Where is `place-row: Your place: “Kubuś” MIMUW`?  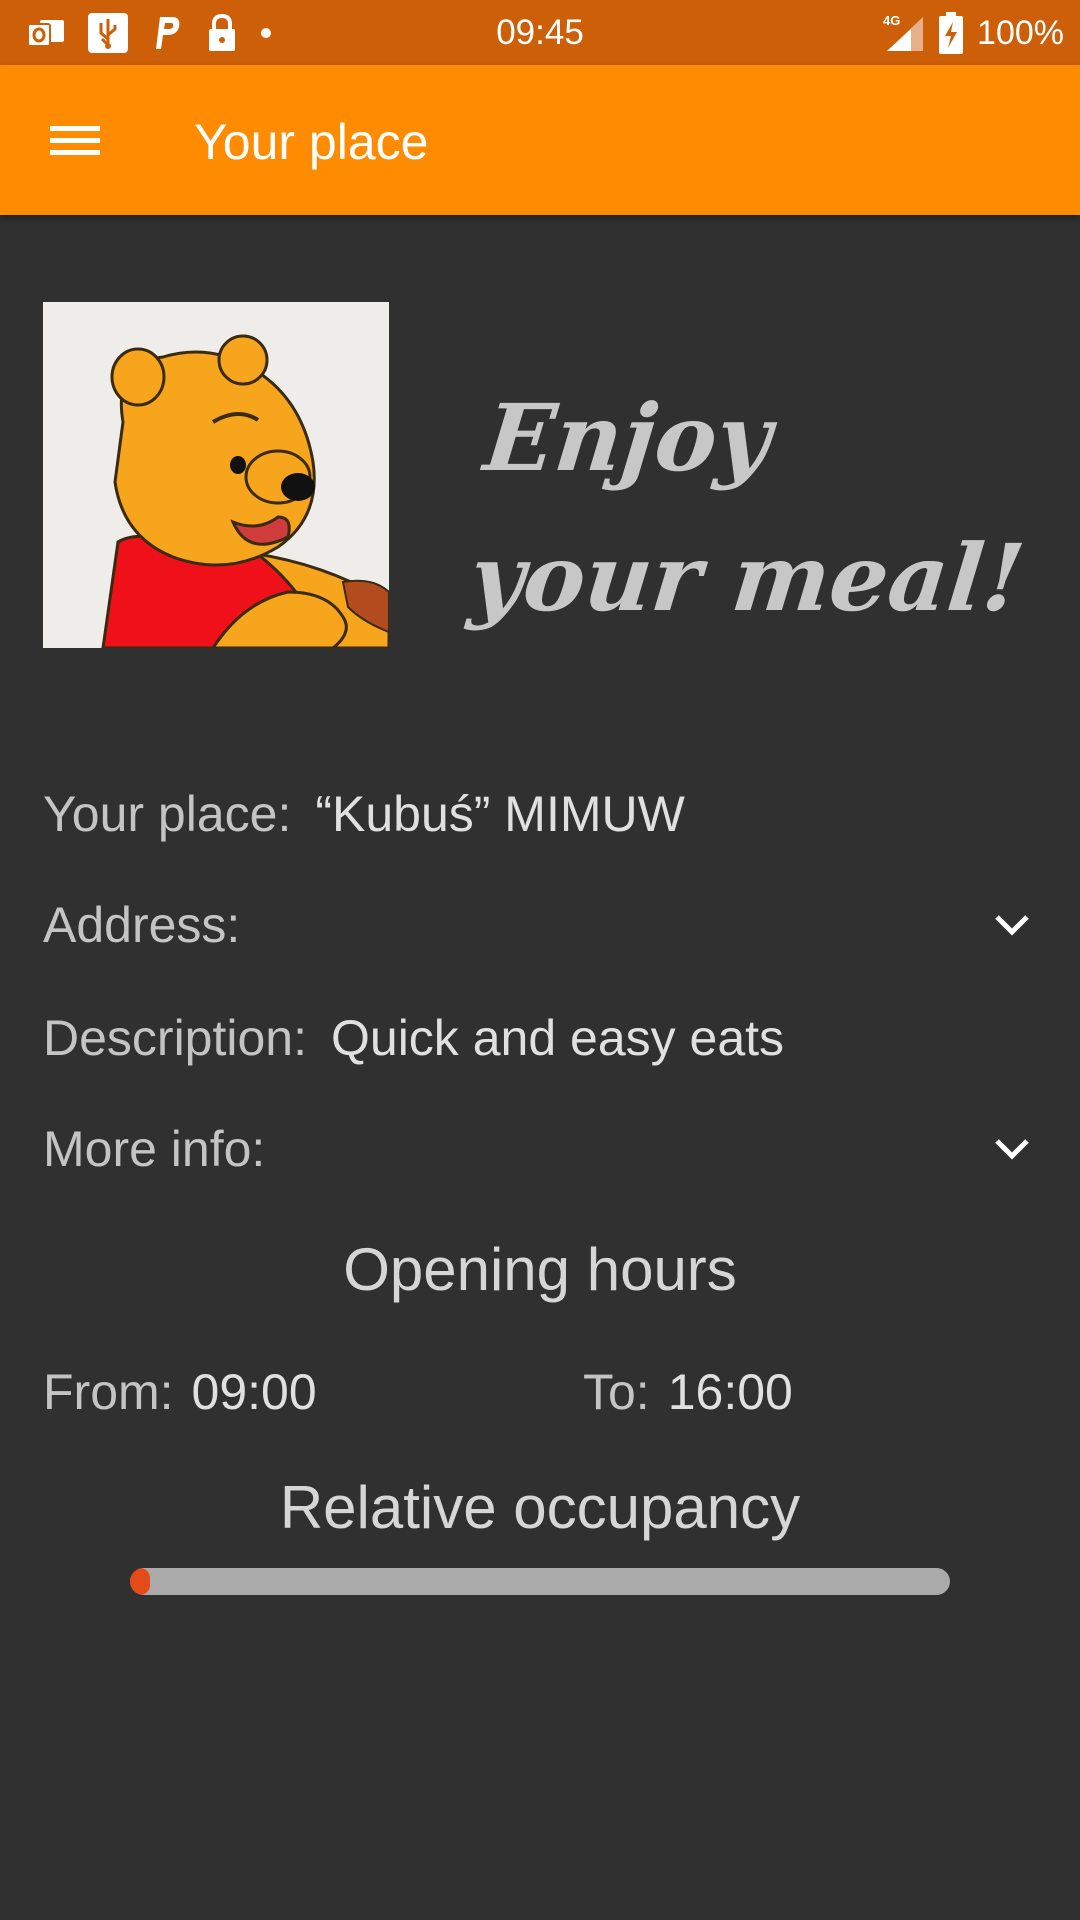 place-row: Your place: “Kubuś” MIMUW is located at coordinates (540, 814).